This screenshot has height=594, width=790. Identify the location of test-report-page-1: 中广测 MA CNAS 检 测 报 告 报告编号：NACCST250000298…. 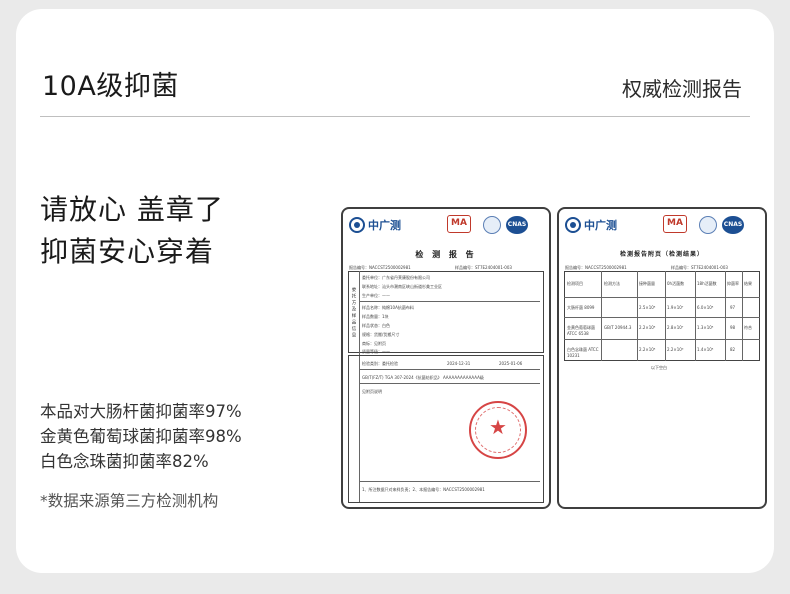
(446, 358).